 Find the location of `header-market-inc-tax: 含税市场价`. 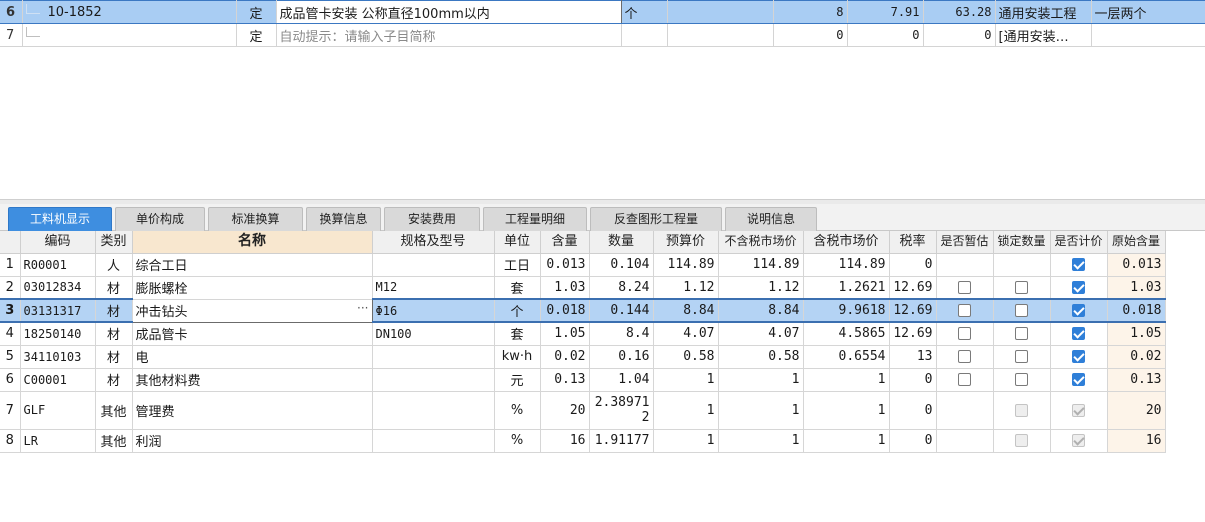

header-market-inc-tax: 含税市场价 is located at coordinates (846, 242).